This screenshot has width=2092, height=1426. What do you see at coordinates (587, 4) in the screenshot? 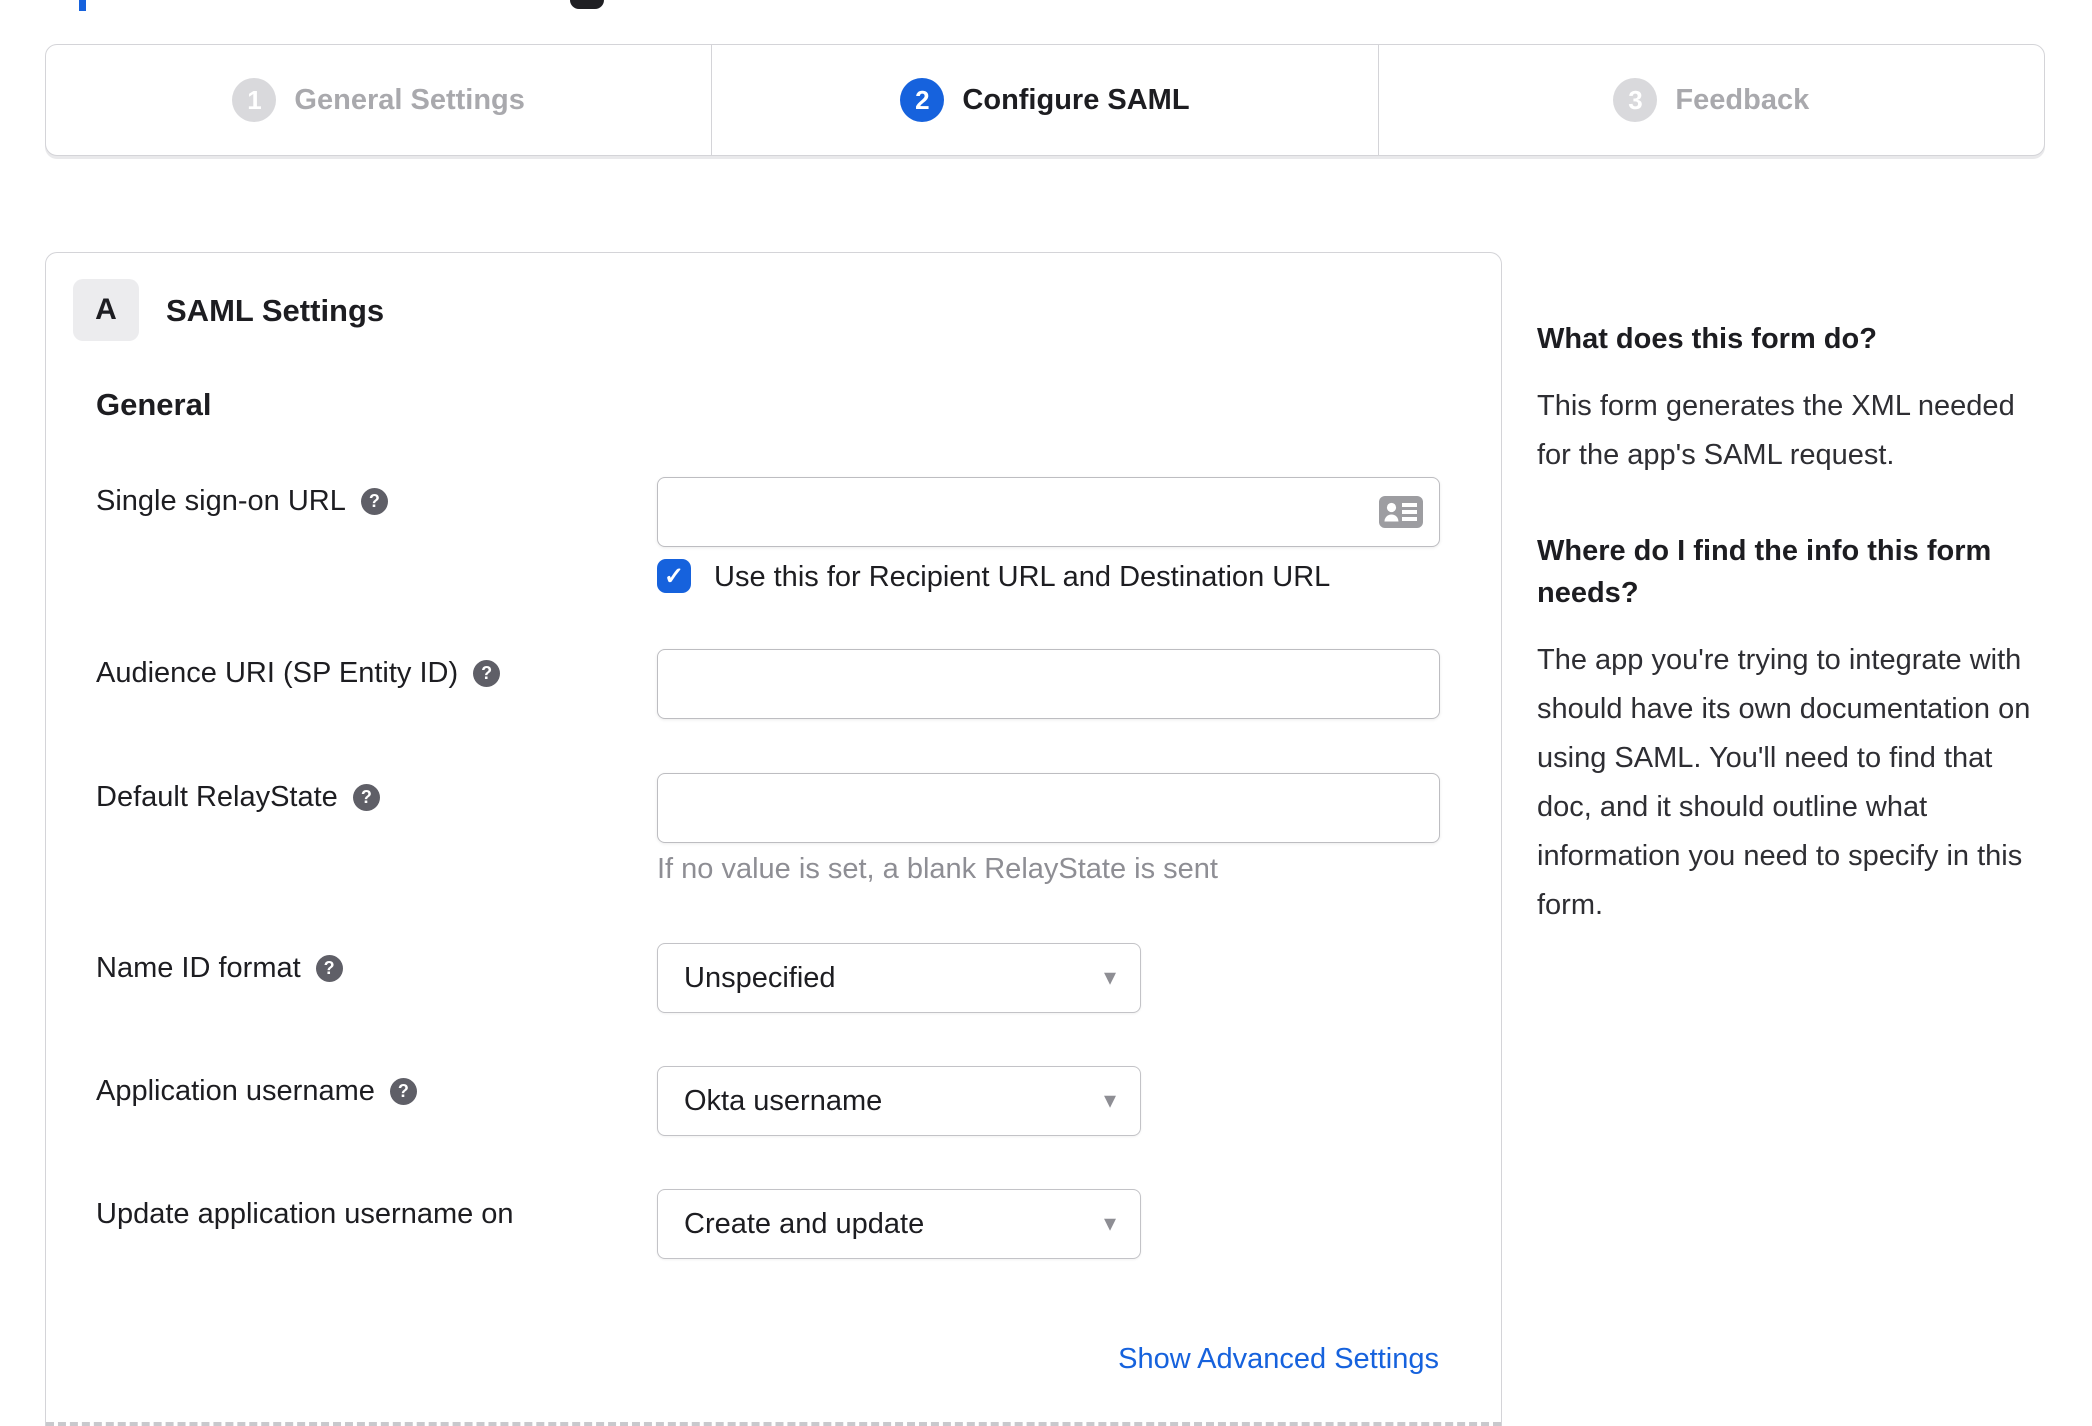
I see `clipped-dark-icon-fragment` at bounding box center [587, 4].